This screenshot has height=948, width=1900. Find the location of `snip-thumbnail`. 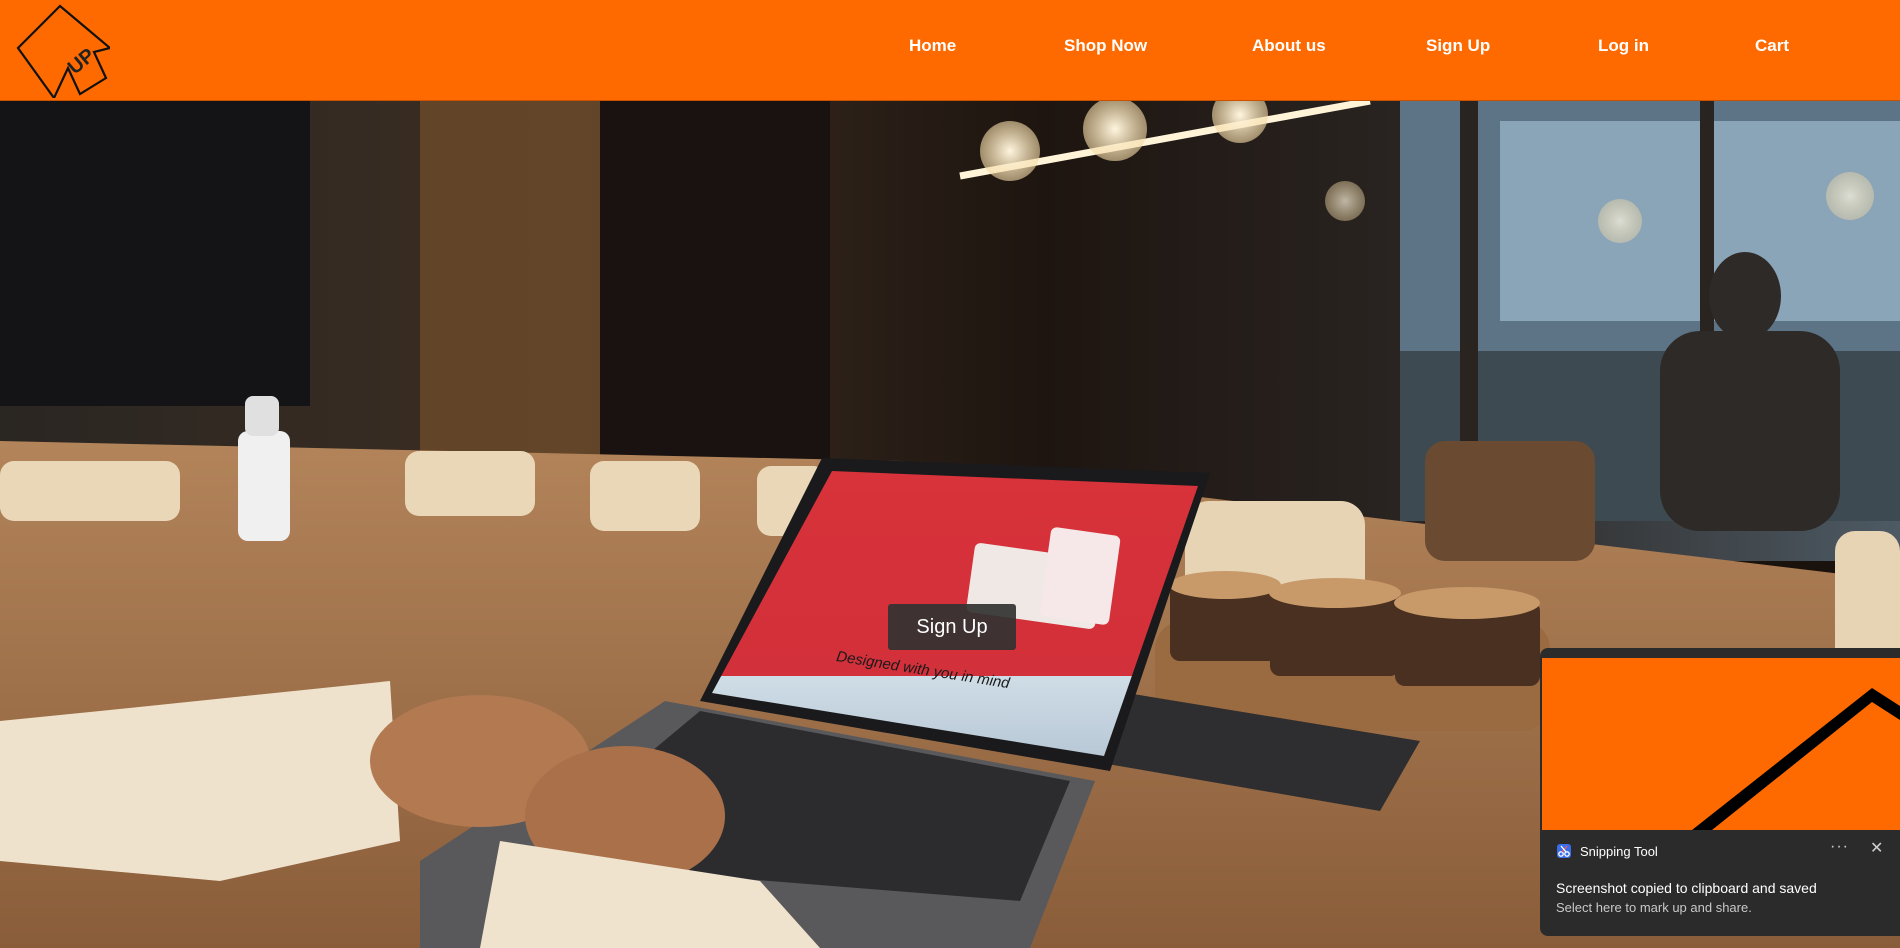

snip-thumbnail is located at coordinates (1721, 744).